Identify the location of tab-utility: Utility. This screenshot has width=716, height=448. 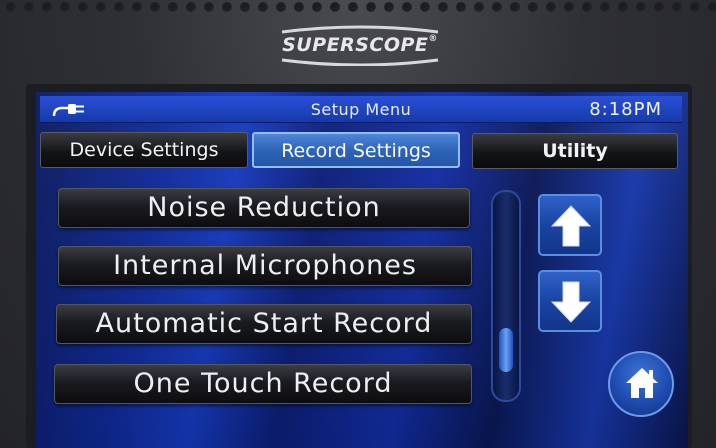
(575, 151).